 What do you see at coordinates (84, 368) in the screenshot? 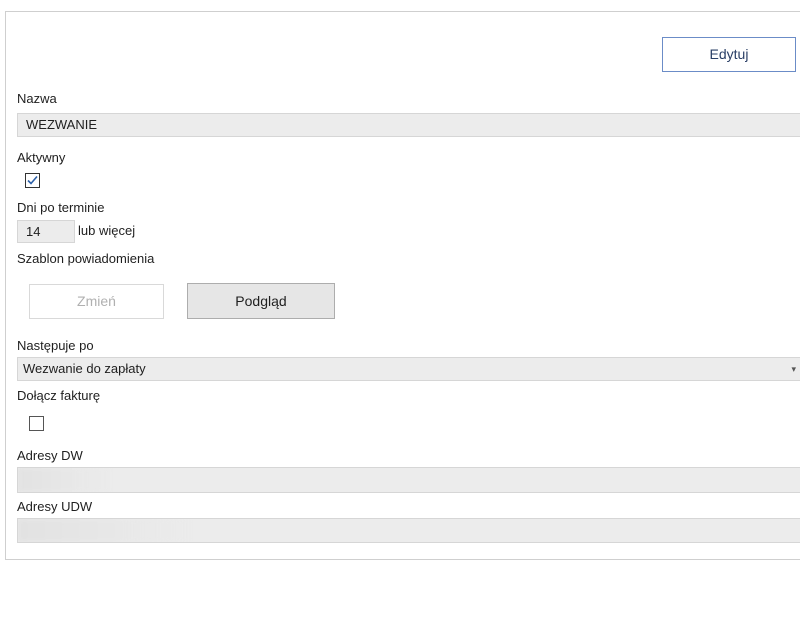
I see `follows-after-value: Wezwanie do zapłaty` at bounding box center [84, 368].